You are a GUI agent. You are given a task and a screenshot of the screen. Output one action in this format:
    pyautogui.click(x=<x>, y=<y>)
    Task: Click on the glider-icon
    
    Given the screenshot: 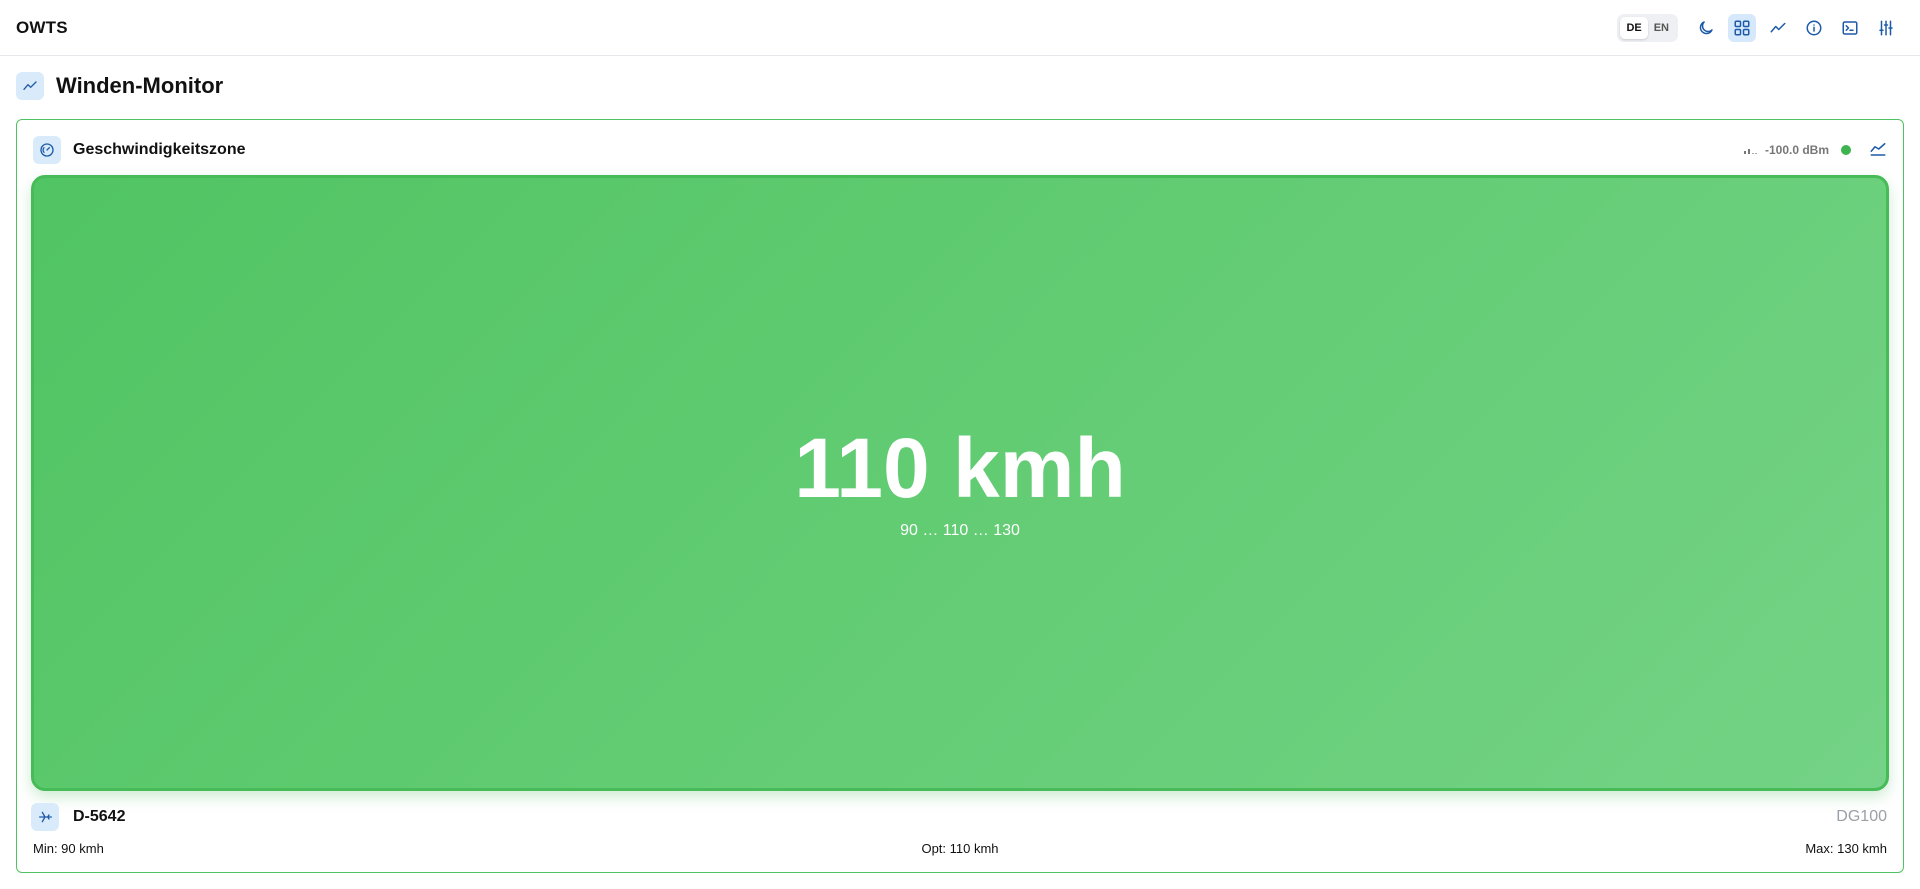 What is the action you would take?
    pyautogui.click(x=45, y=817)
    